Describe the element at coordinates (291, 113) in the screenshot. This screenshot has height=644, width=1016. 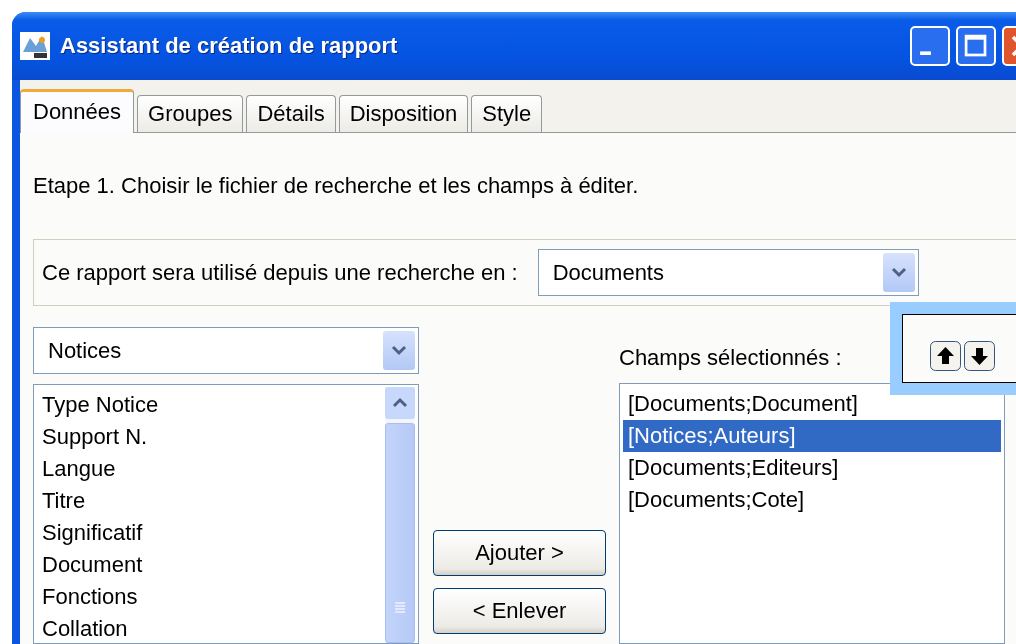
I see `tab: Détails` at that location.